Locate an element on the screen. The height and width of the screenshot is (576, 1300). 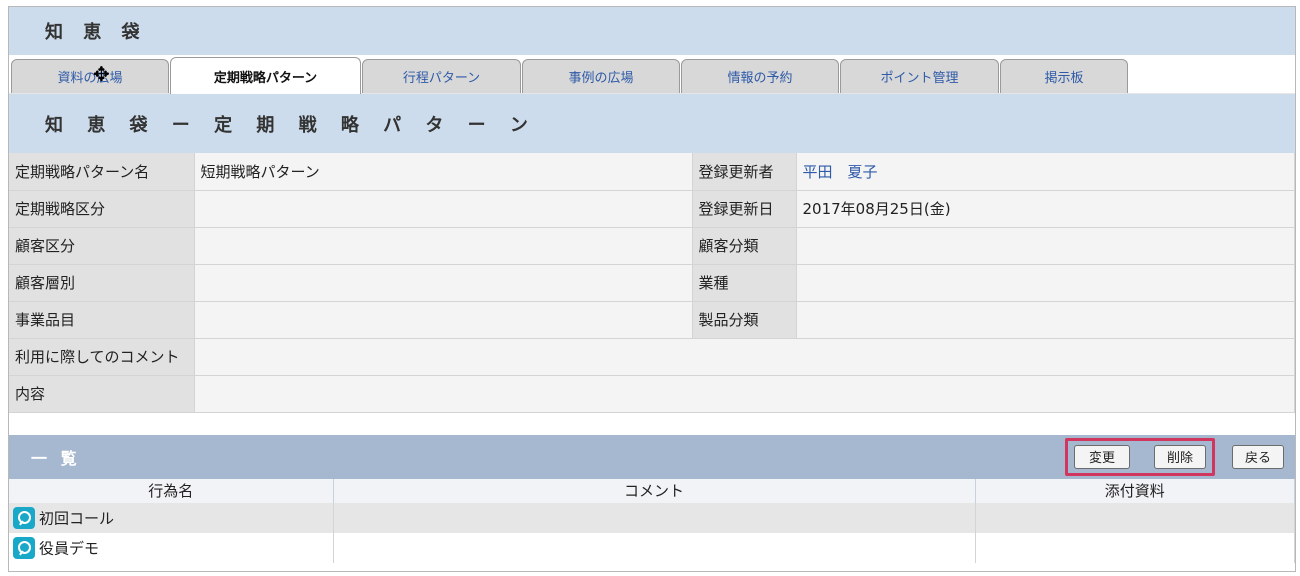
brand-bar: 知 恵 袋 is located at coordinates (652, 31).